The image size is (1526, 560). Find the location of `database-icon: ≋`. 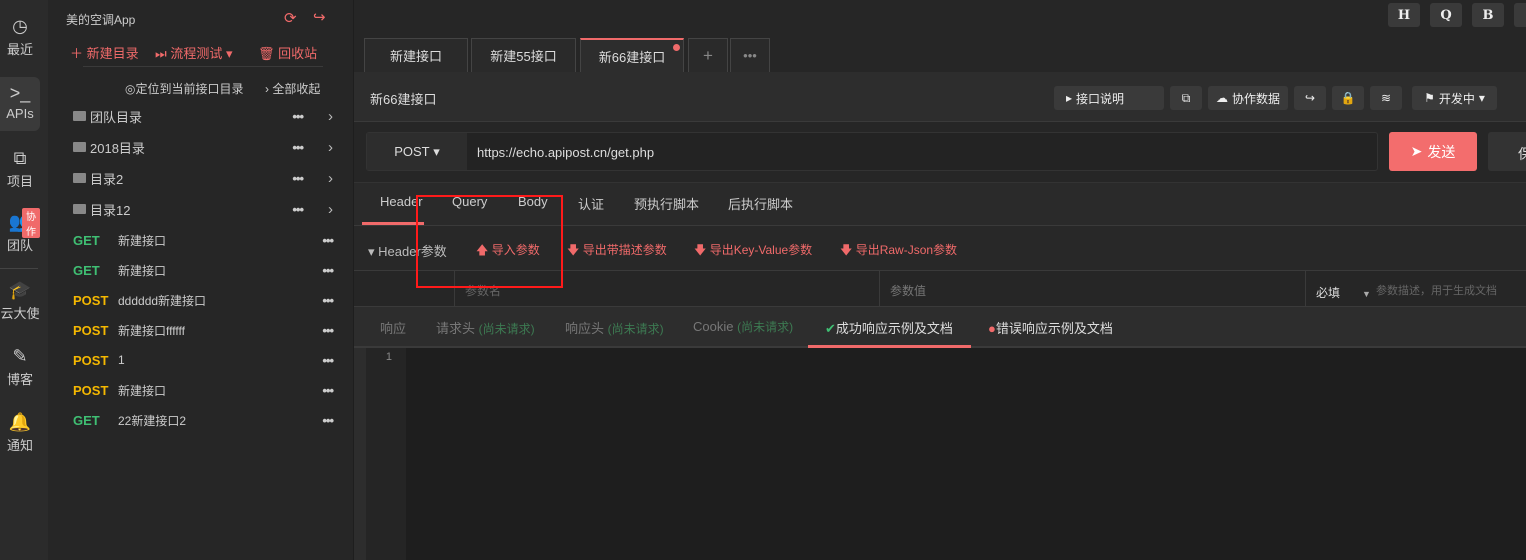

database-icon: ≋ is located at coordinates (1386, 98).